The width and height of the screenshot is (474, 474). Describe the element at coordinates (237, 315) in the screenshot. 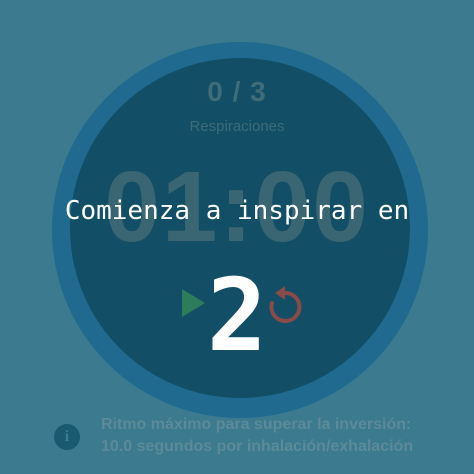

I see `overlay-countdown-number: 2` at that location.